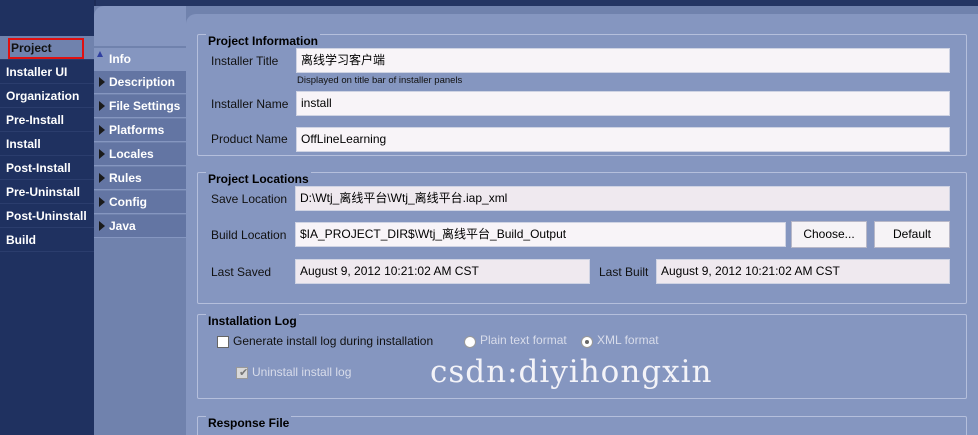 This screenshot has width=978, height=435. I want to click on nav-item-build: Build, so click(47, 240).